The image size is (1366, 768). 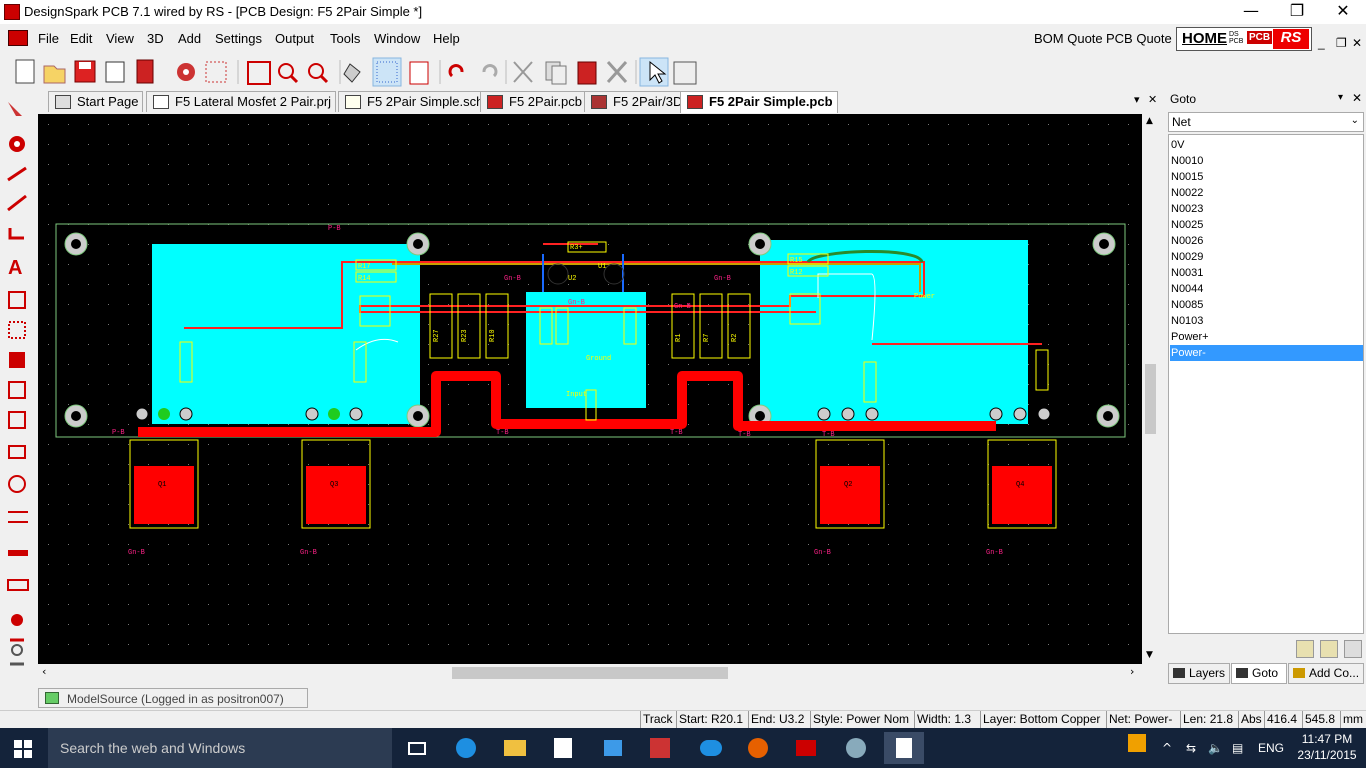 What do you see at coordinates (238, 38) in the screenshot?
I see `menu-settings: Settings` at bounding box center [238, 38].